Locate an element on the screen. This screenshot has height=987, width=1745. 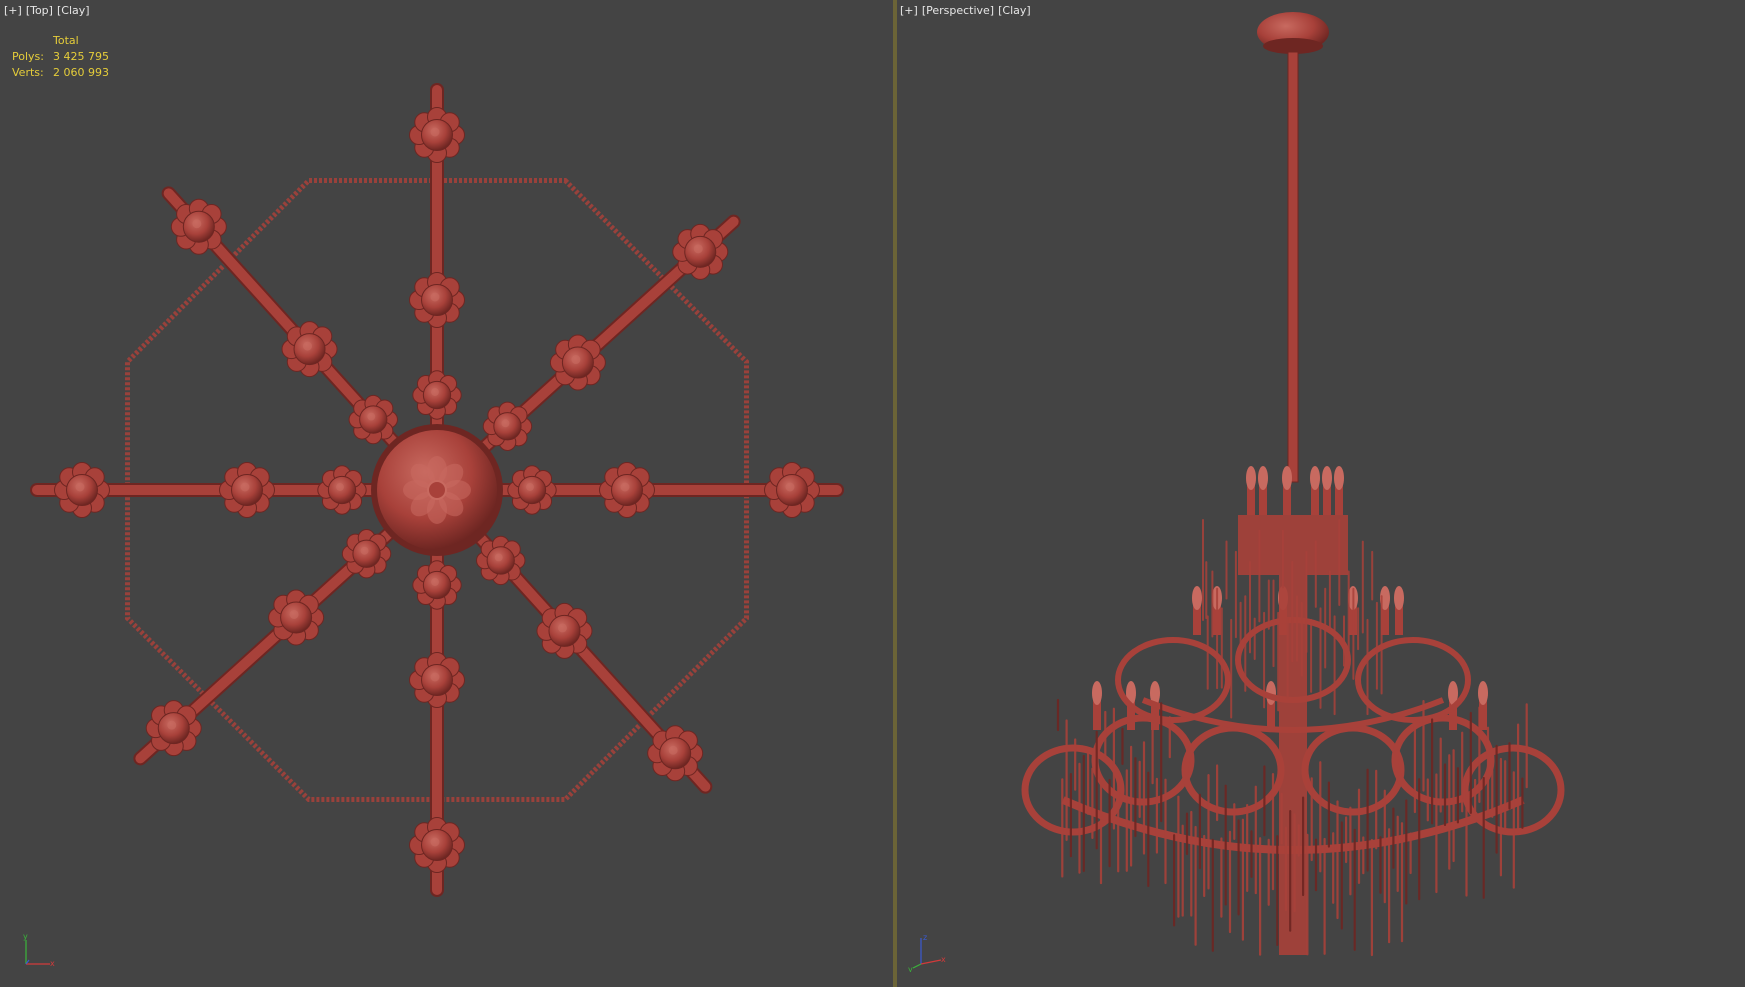
axis-gizmo-icon: z x y is located at coordinates (927, 952).